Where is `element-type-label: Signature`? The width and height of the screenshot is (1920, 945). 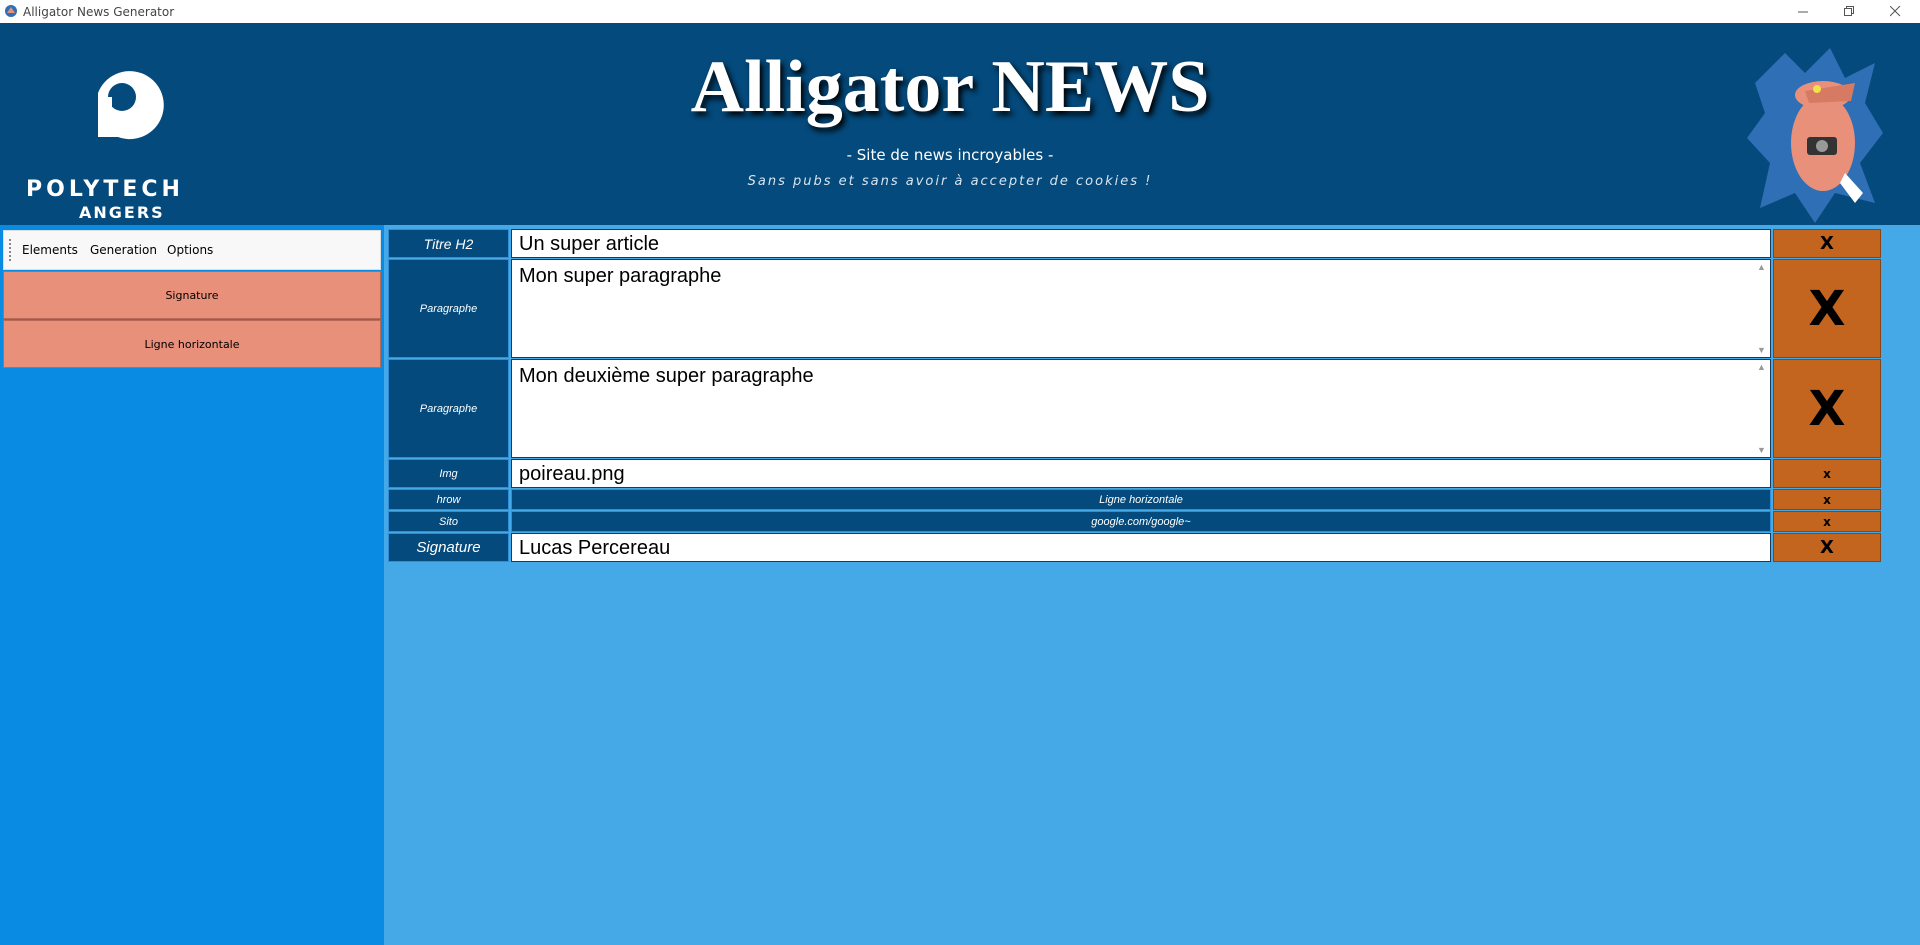
element-type-label: Signature is located at coordinates (448, 547).